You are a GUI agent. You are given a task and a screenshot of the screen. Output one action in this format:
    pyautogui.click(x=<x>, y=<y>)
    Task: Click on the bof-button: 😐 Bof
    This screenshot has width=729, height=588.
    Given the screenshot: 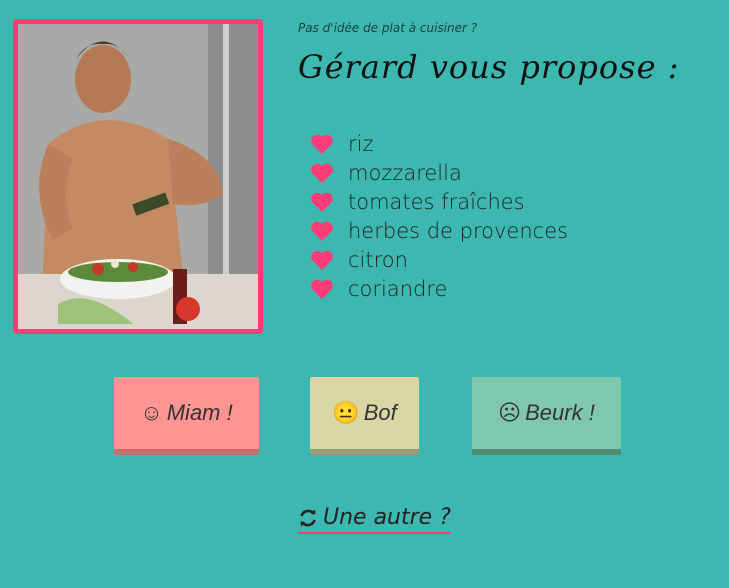 What is the action you would take?
    pyautogui.click(x=364, y=416)
    